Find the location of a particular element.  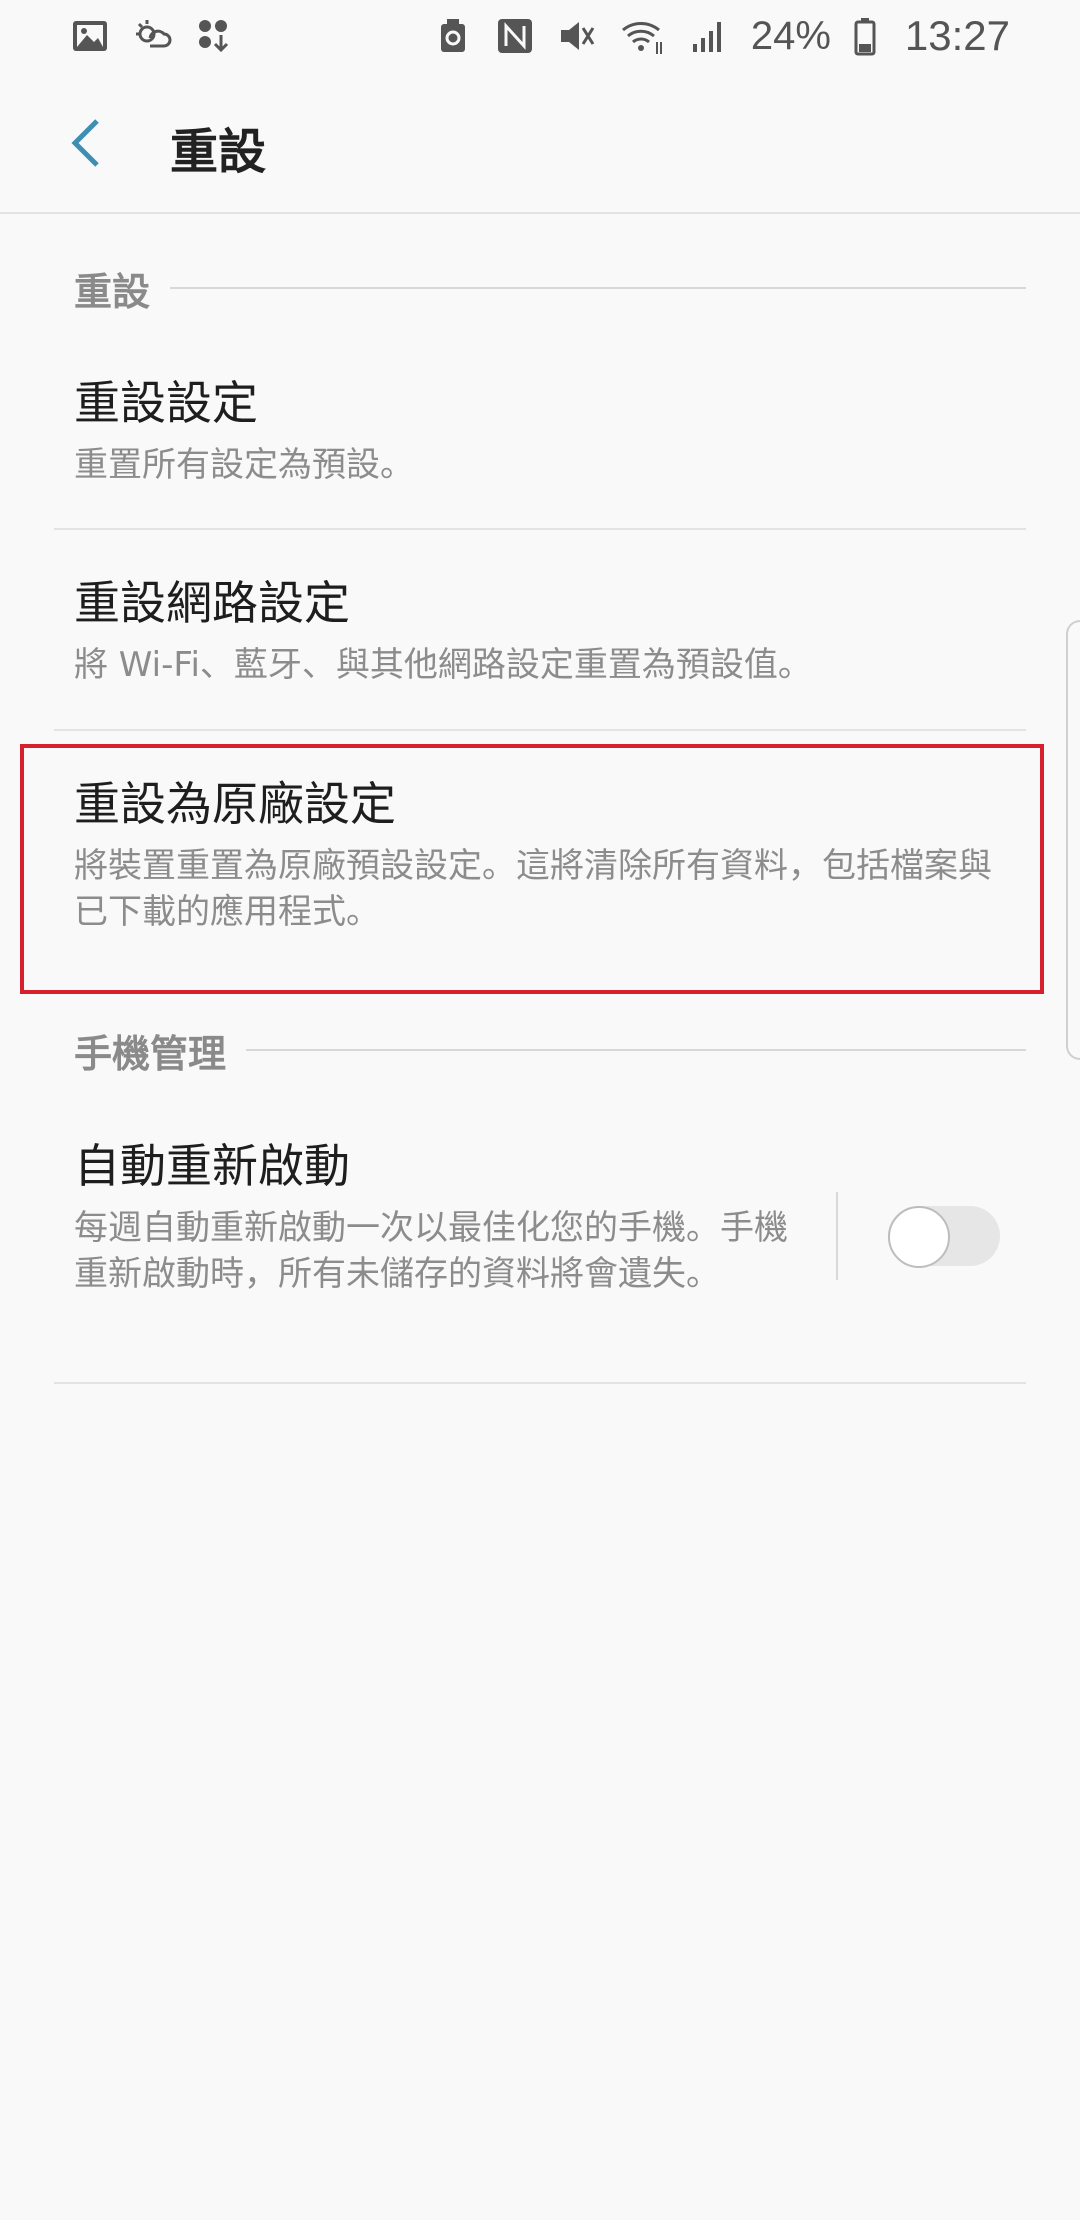

download-icon is located at coordinates (214, 36).